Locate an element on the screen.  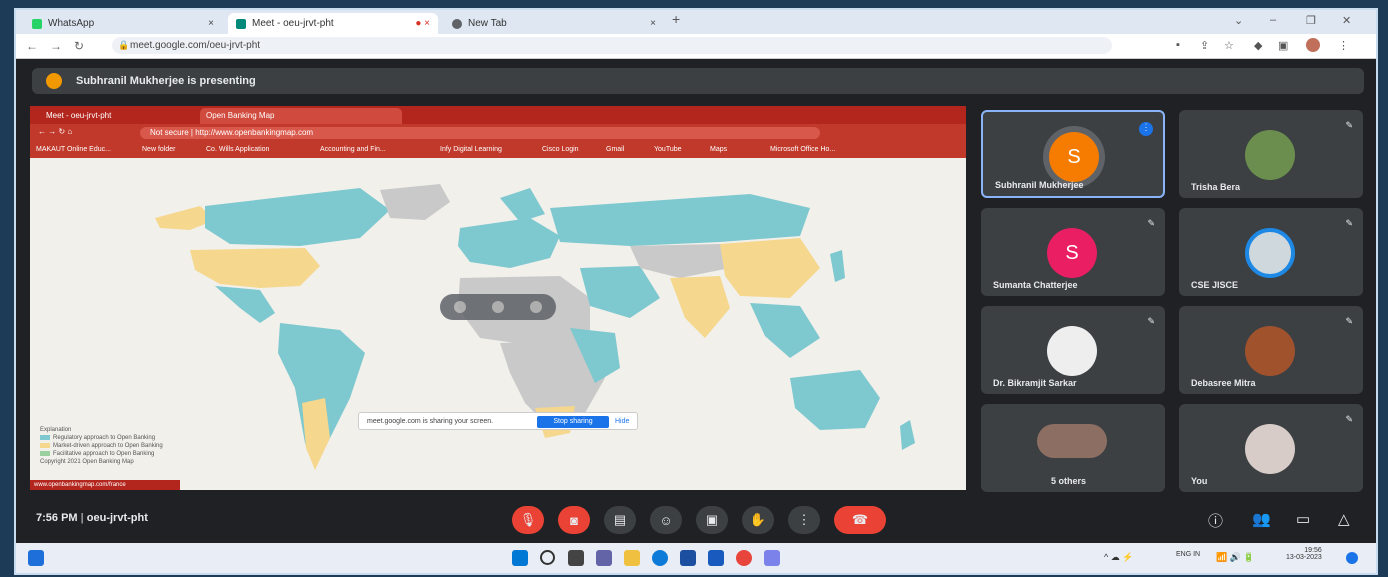
hand-icon: ✋ is located at coordinates (758, 519).